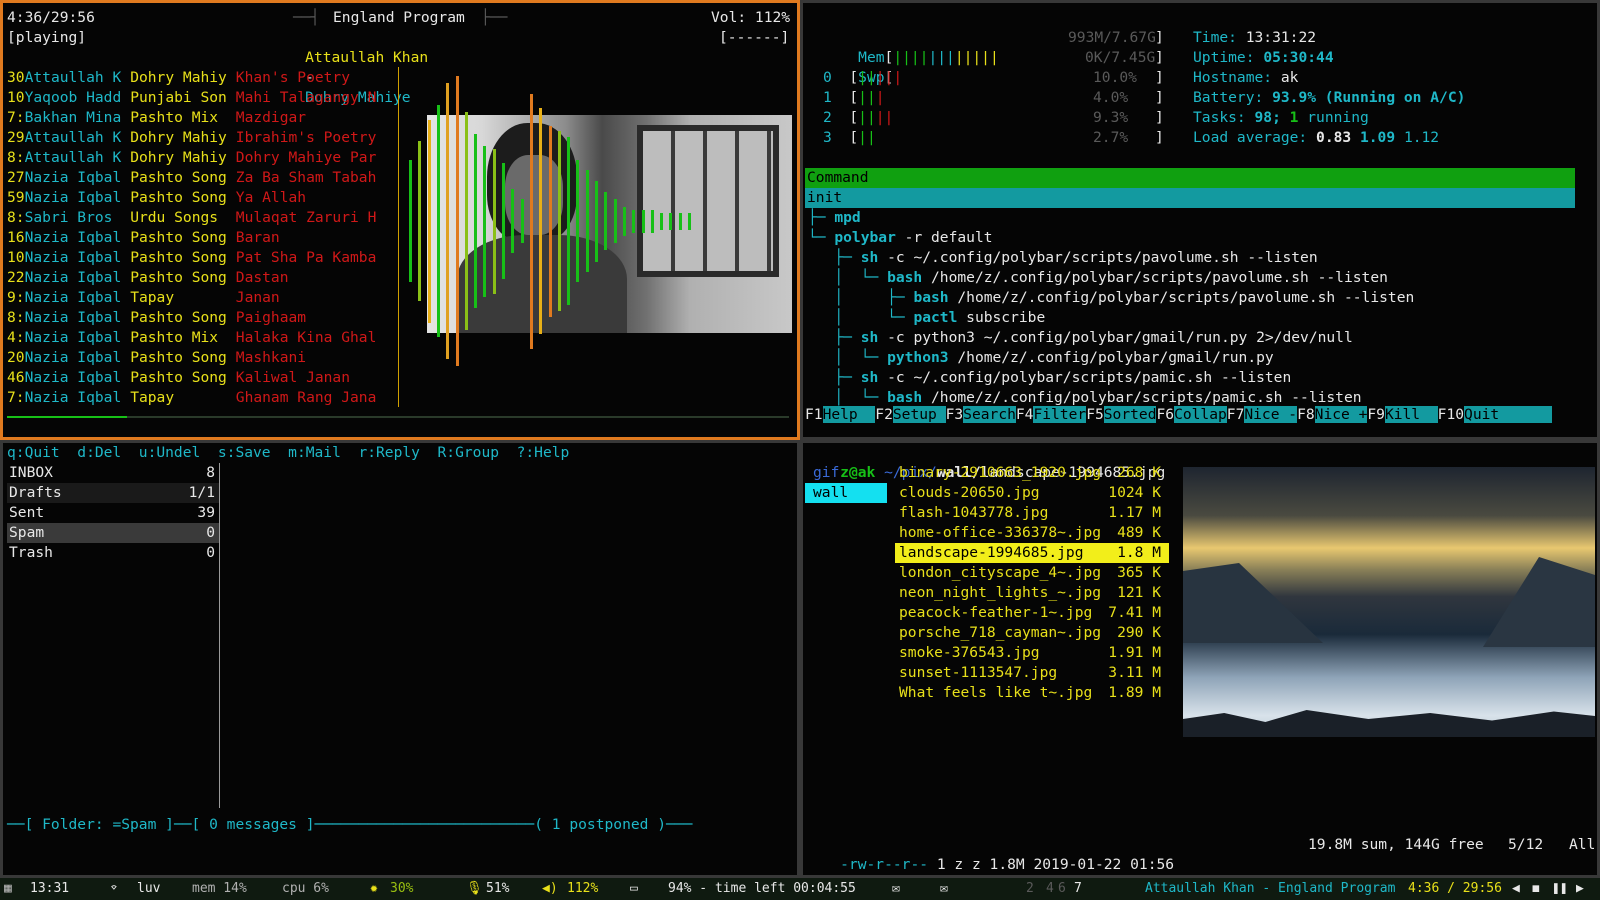 The height and width of the screenshot is (900, 1600). I want to click on file-entry: landscape-1994685.jpg 1.8 M, so click(1032, 553).